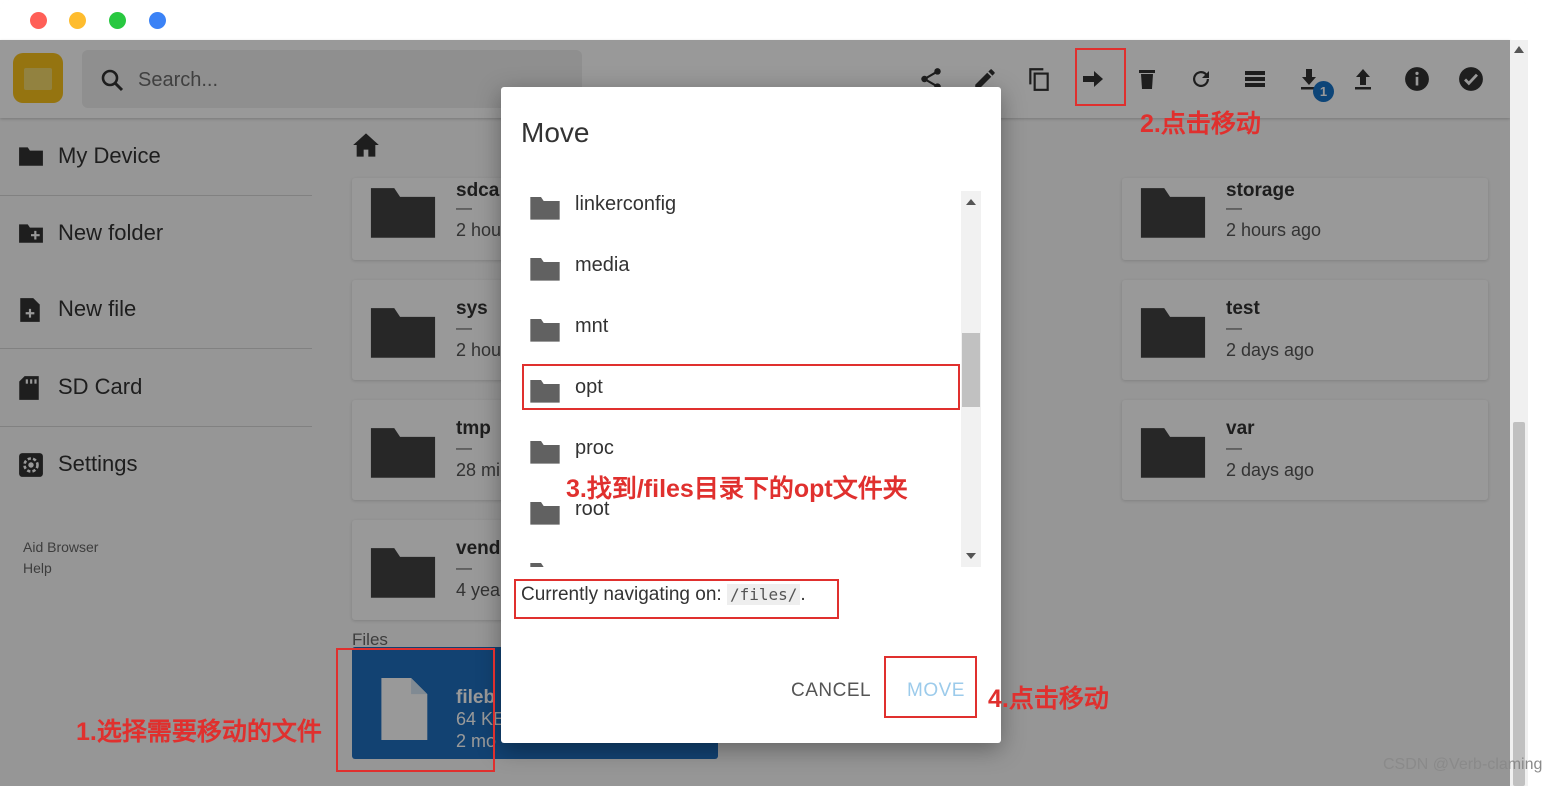 This screenshot has height=786, width=1566. I want to click on folder-list-scrollbar, so click(971, 379).